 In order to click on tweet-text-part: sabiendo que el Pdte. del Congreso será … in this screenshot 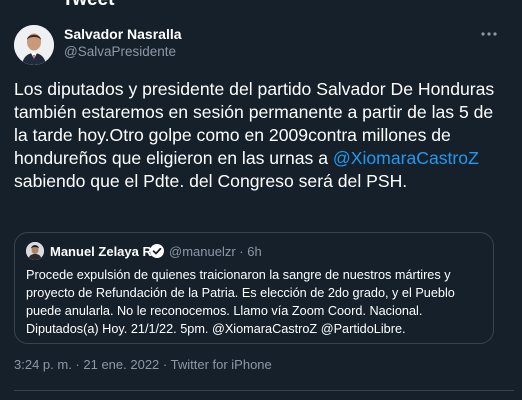, I will do `click(211, 181)`.